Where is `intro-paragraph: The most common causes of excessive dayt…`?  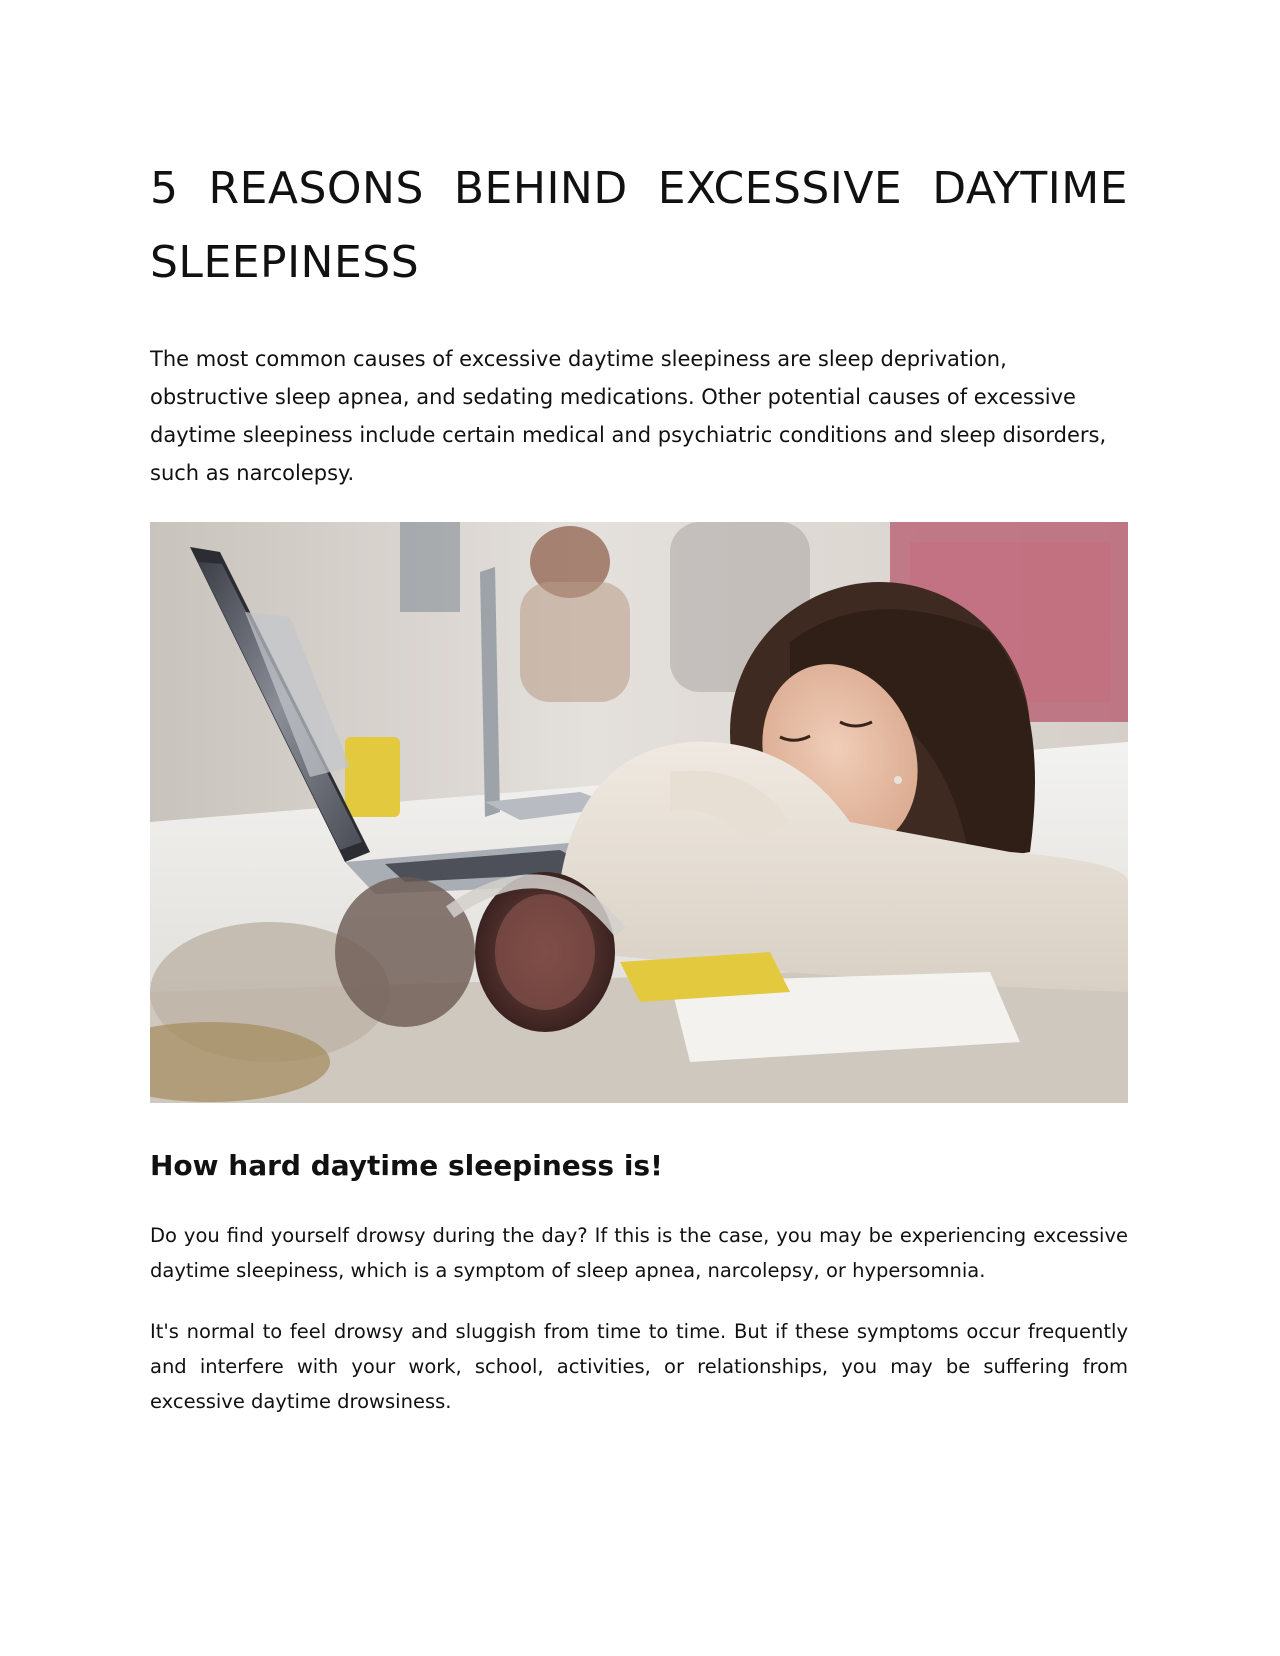
intro-paragraph: The most common causes of excessive dayt… is located at coordinates (628, 416).